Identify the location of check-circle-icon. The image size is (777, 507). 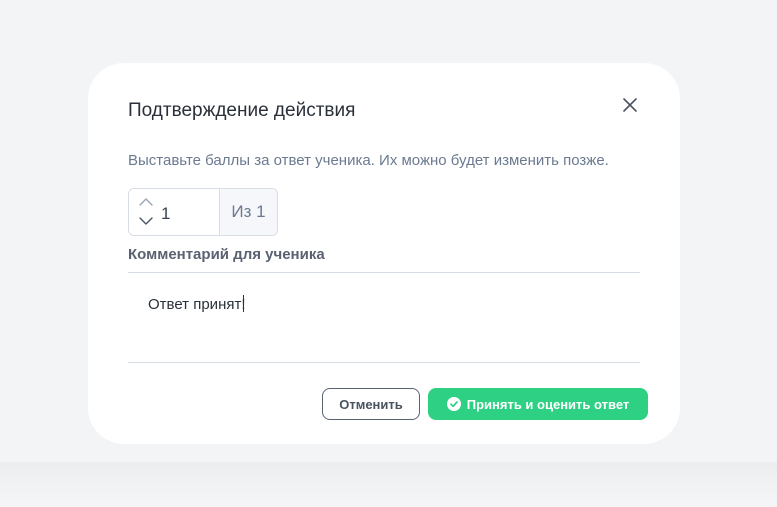
(453, 404).